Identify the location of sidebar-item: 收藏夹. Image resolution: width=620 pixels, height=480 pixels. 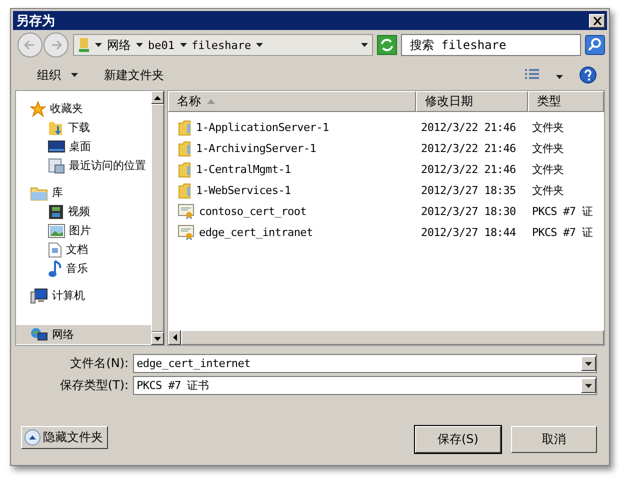
(83, 108).